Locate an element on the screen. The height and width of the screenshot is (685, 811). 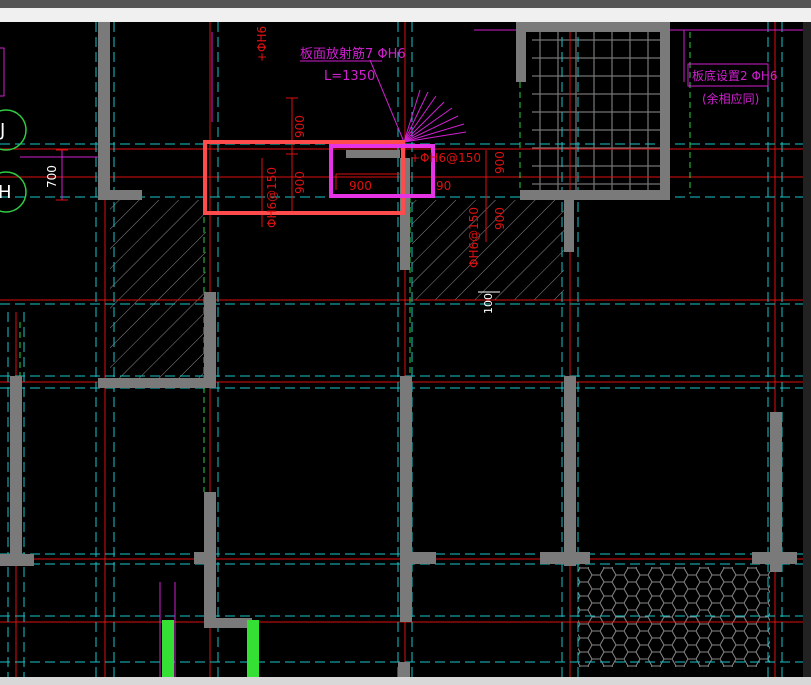
callout-right-sub-text: (余相应同) is located at coordinates (730, 98).